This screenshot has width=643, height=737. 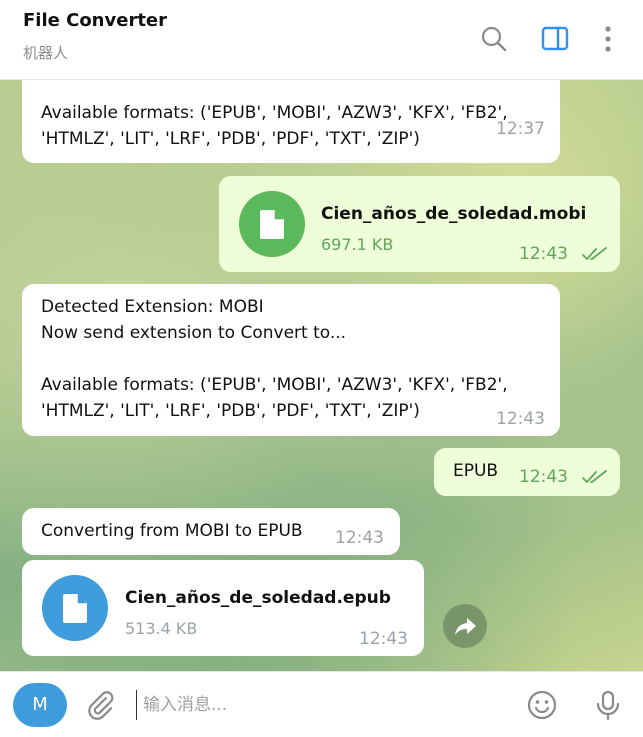 I want to click on message-outgoing: EPUB 12:43, so click(x=527, y=472).